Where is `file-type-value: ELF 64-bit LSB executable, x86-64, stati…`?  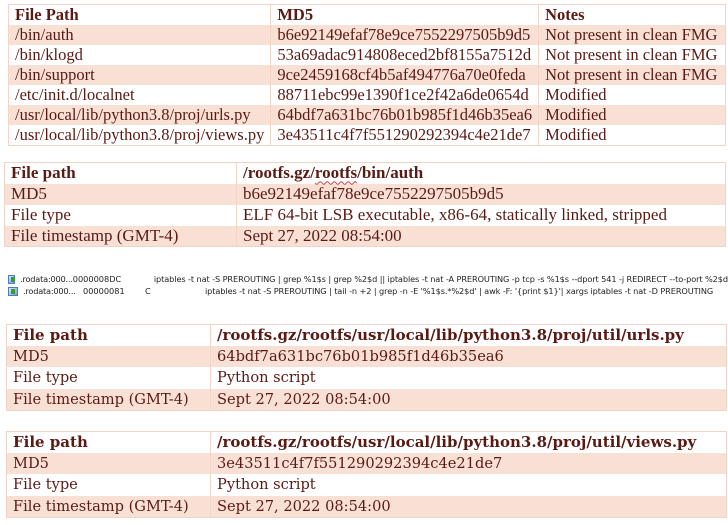 file-type-value: ELF 64-bit LSB executable, x86-64, stati… is located at coordinates (481, 215).